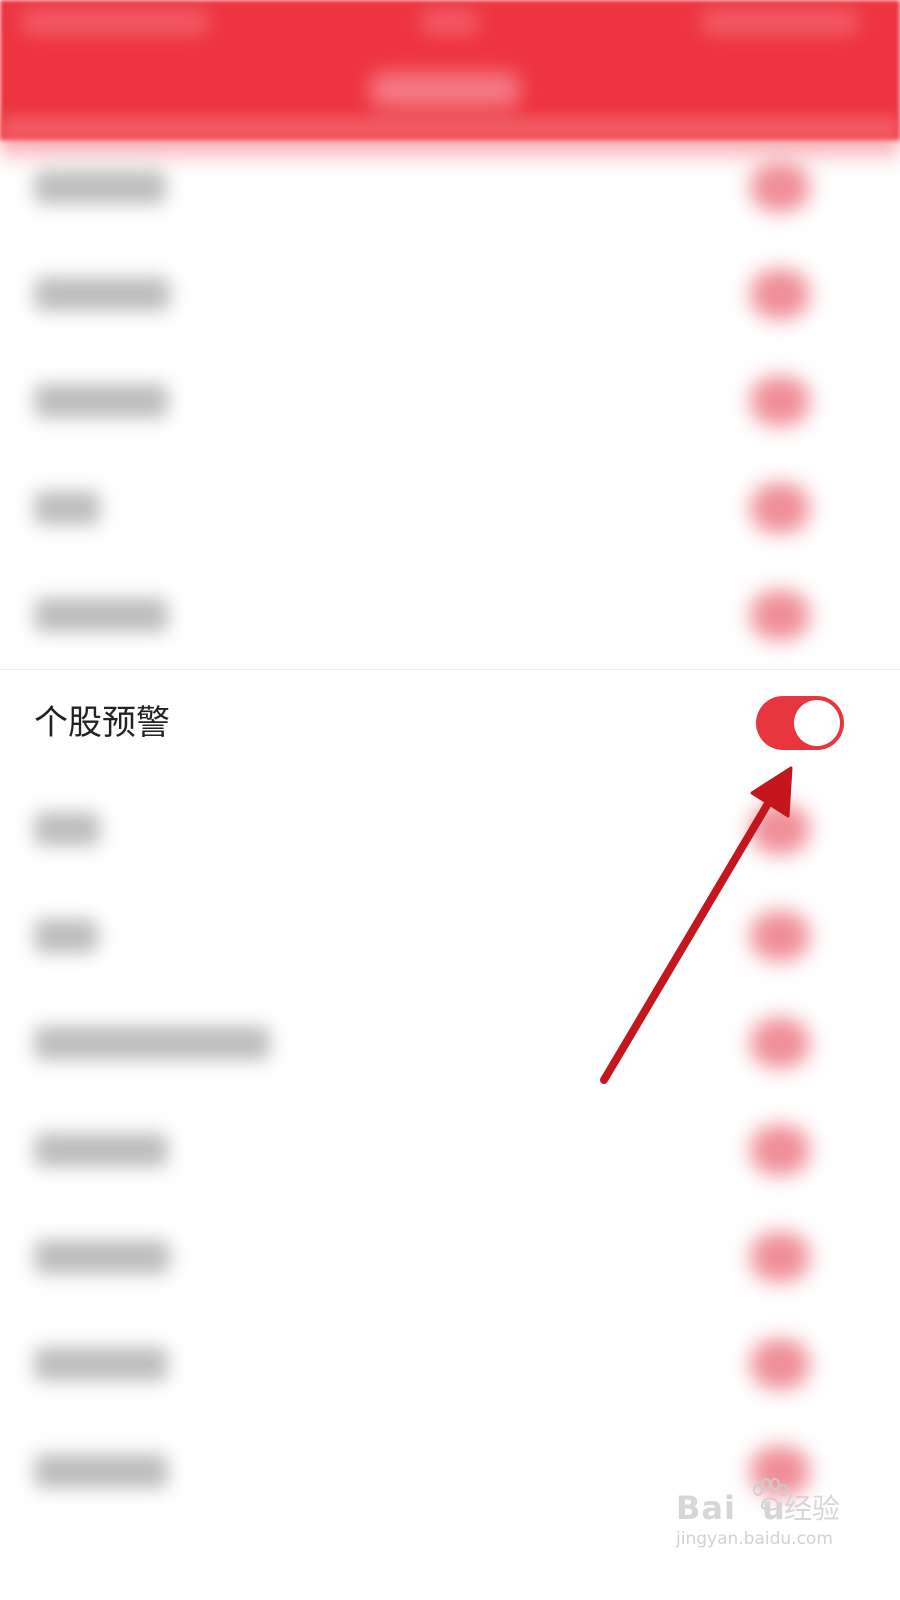 This screenshot has height=1600, width=900. What do you see at coordinates (115, 22) in the screenshot?
I see `status-bar-left-blurred` at bounding box center [115, 22].